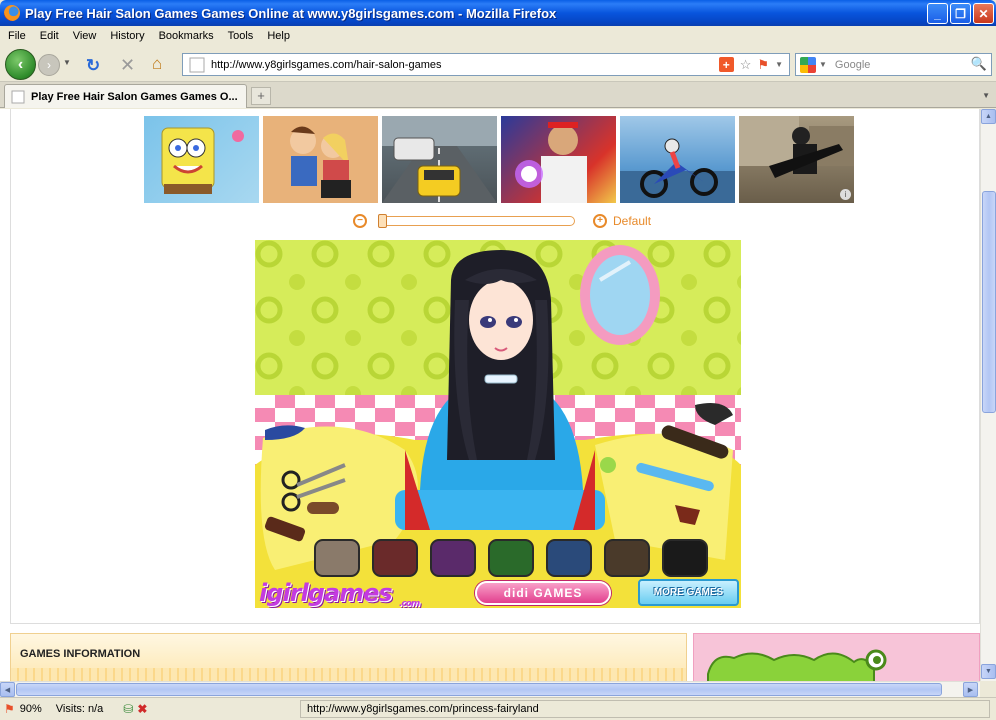 The height and width of the screenshot is (720, 996). I want to click on shooter-image, so click(796, 147).